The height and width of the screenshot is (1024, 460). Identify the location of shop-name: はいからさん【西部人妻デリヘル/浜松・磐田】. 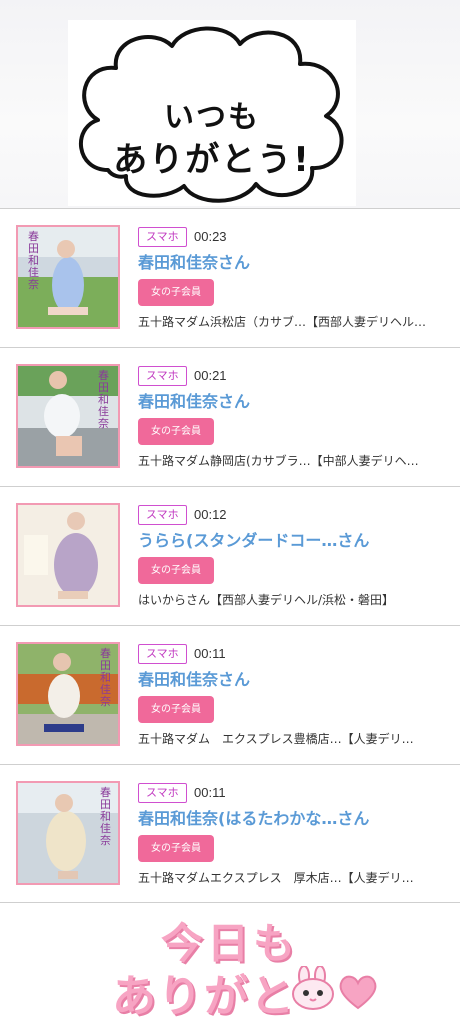
(266, 600).